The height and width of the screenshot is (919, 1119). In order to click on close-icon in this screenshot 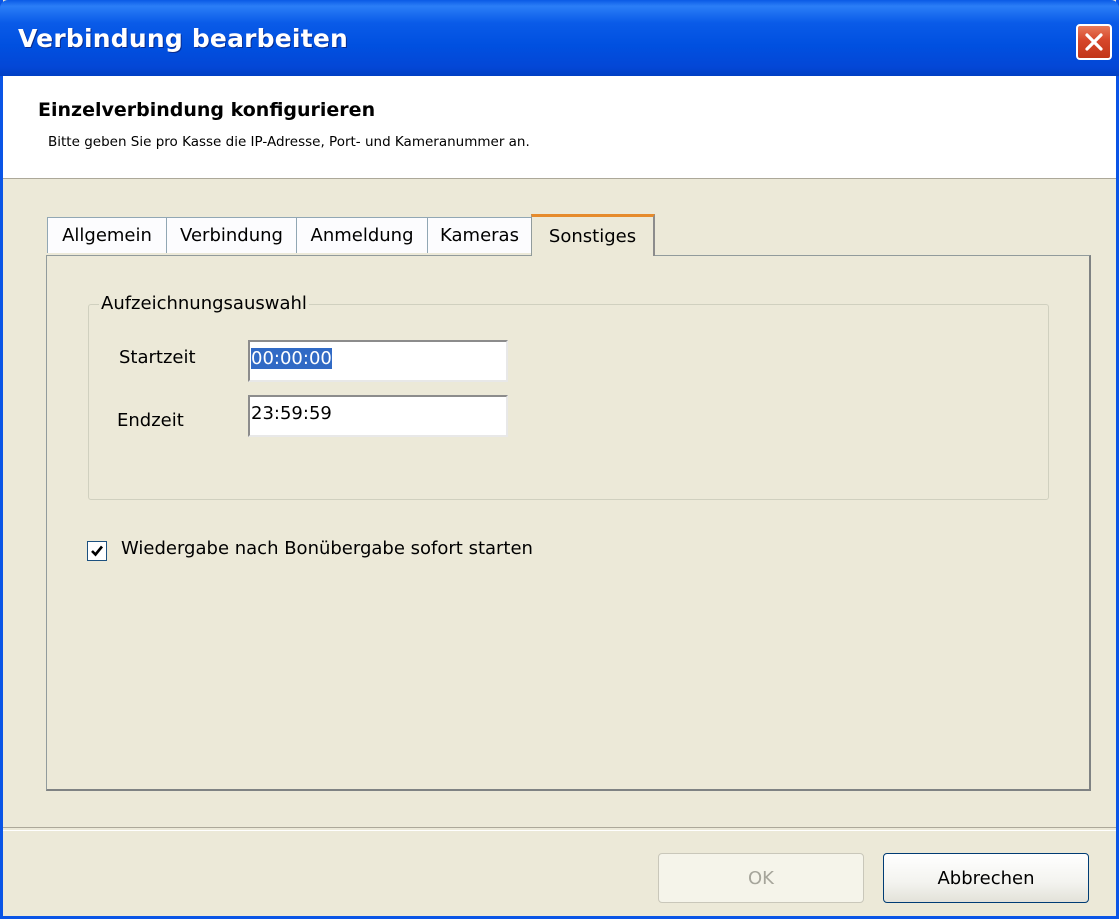, I will do `click(1094, 42)`.